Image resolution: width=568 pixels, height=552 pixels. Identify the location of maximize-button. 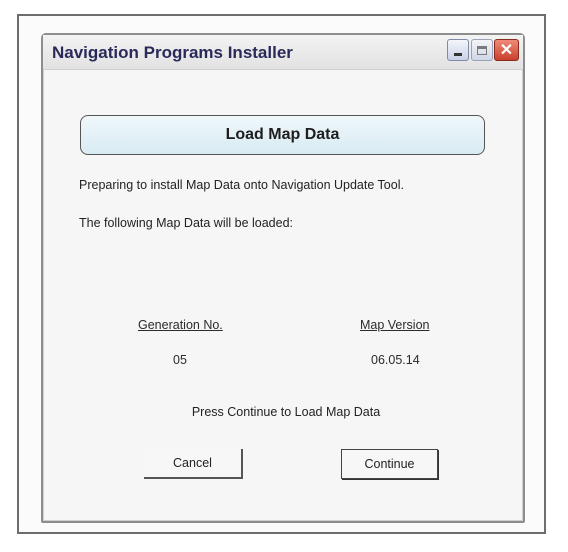
(482, 50).